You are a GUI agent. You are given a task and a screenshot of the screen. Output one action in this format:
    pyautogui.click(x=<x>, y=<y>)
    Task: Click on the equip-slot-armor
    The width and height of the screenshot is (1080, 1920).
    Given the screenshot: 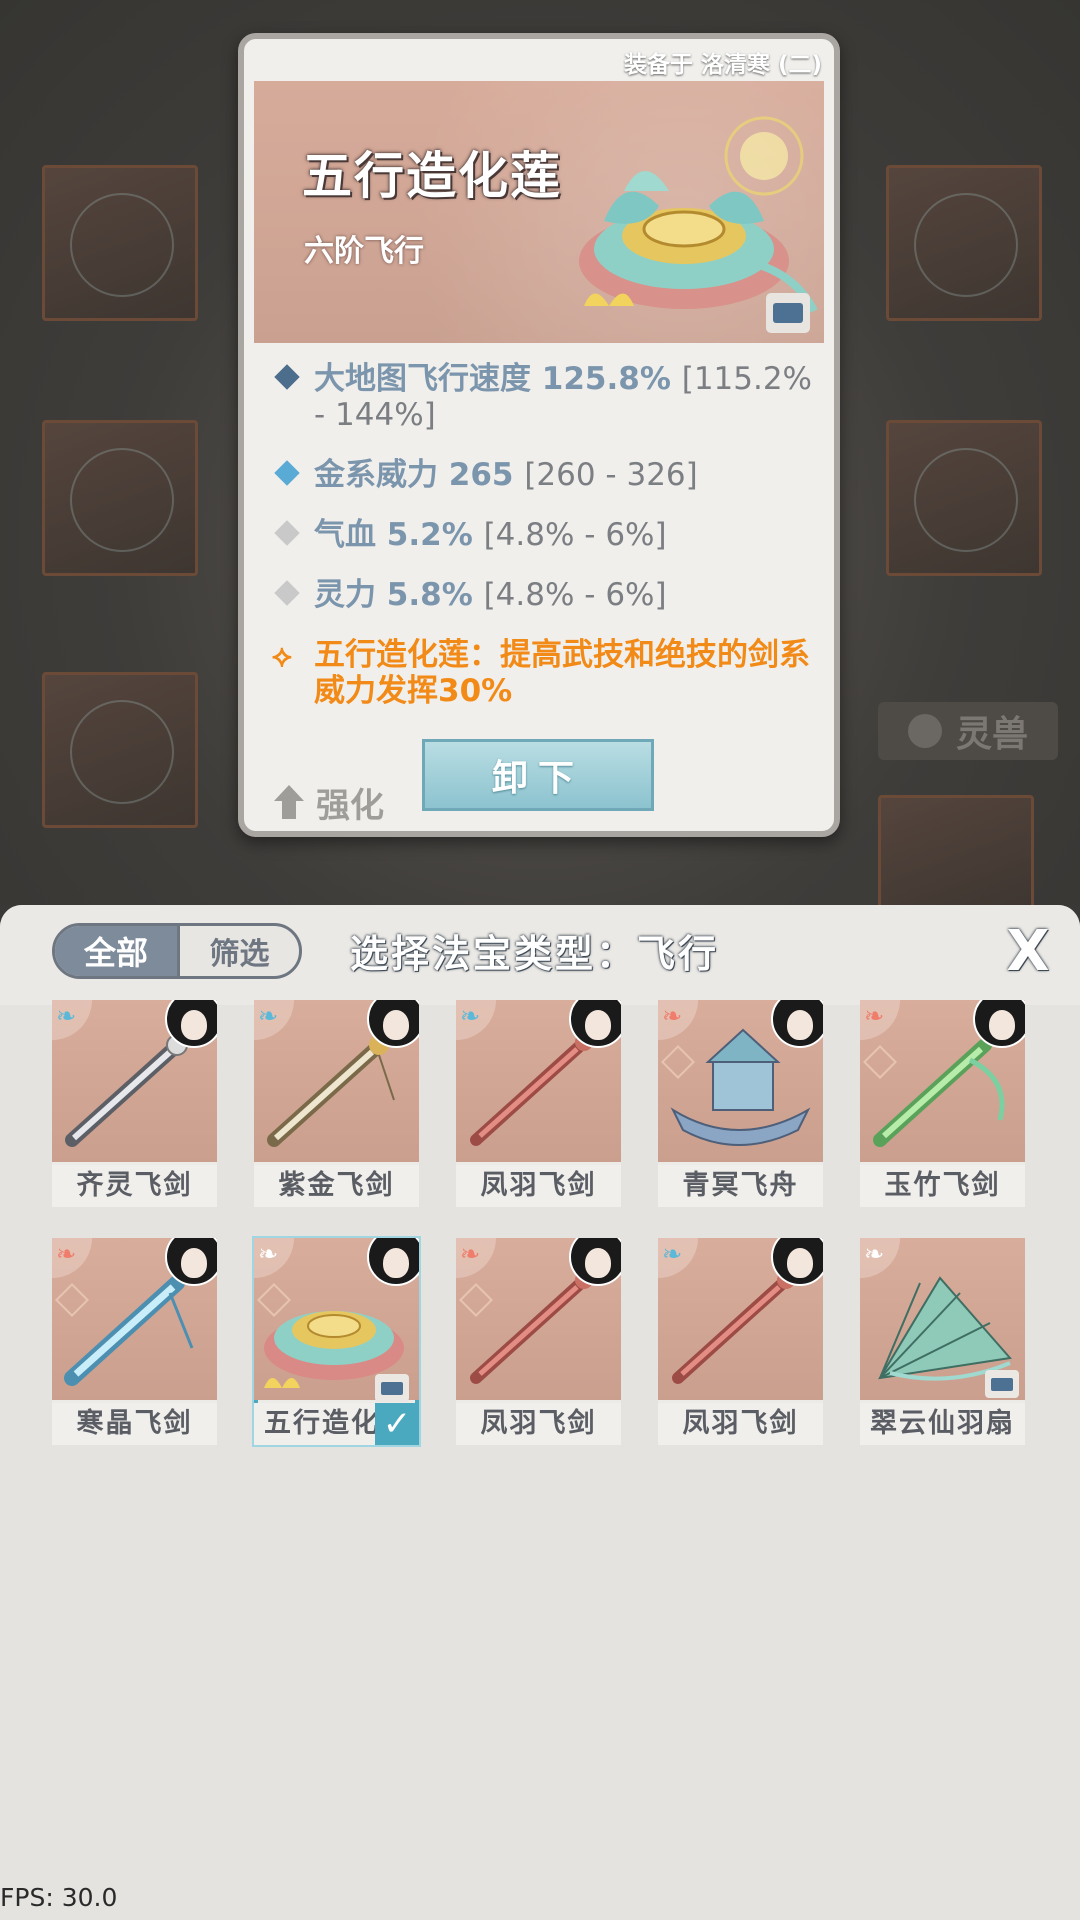 What is the action you would take?
    pyautogui.click(x=120, y=498)
    